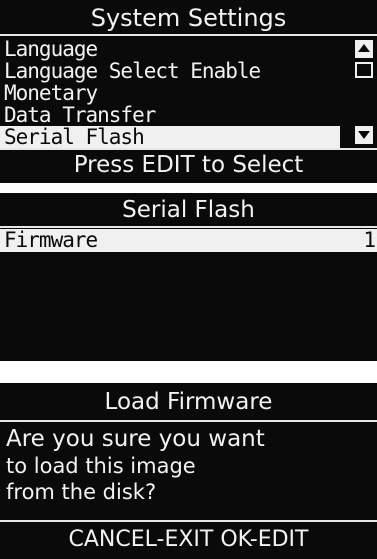 The height and width of the screenshot is (559, 377). I want to click on menu-item-data-transfer: Data Transfer, so click(170, 115).